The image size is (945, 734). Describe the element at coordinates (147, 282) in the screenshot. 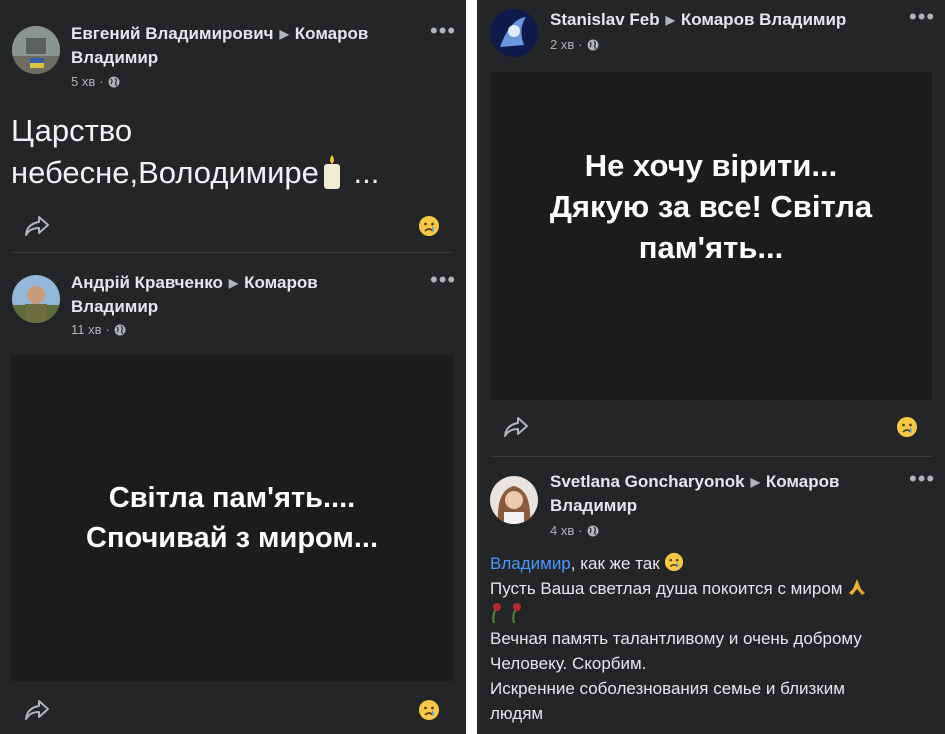

I see `author-name: Андрій Кравченко` at that location.